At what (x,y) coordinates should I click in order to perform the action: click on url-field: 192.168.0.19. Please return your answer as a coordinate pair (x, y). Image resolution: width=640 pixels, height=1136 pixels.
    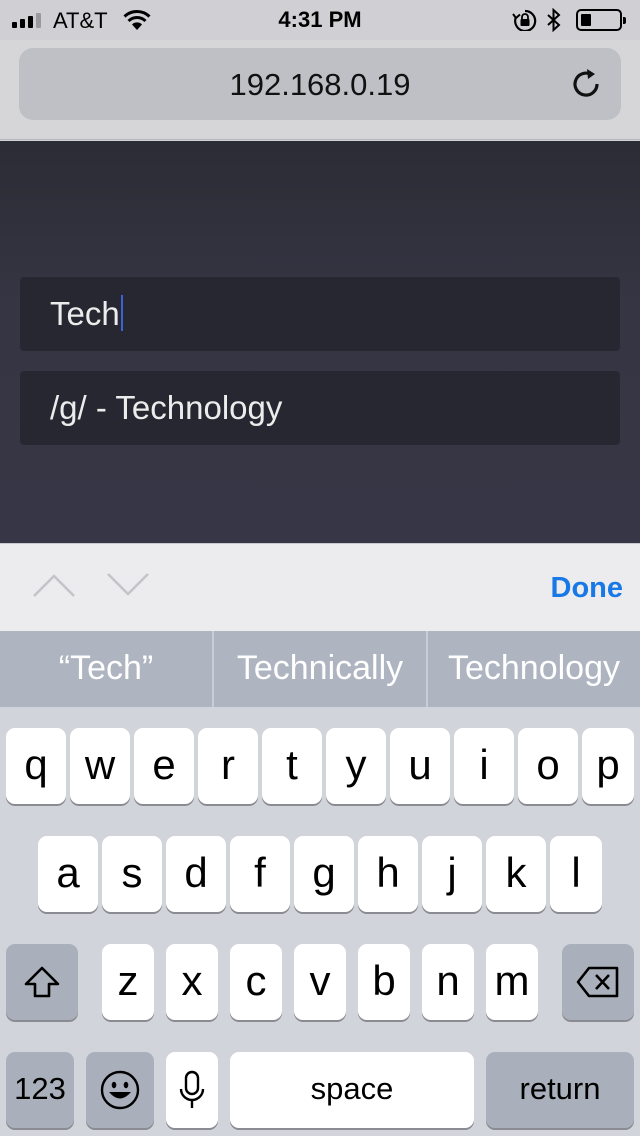
    Looking at the image, I should click on (320, 84).